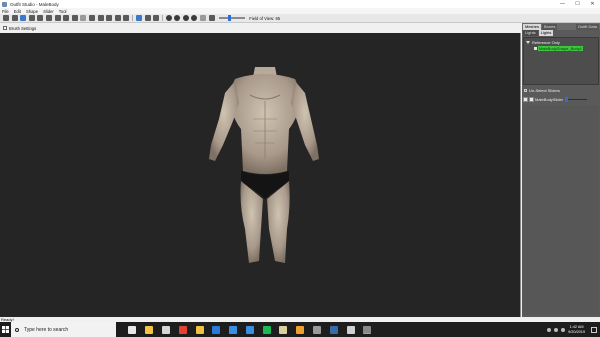 Image resolution: width=600 pixels, height=337 pixels. Describe the element at coordinates (31, 18) in the screenshot. I see `mask-brush-icon` at that location.